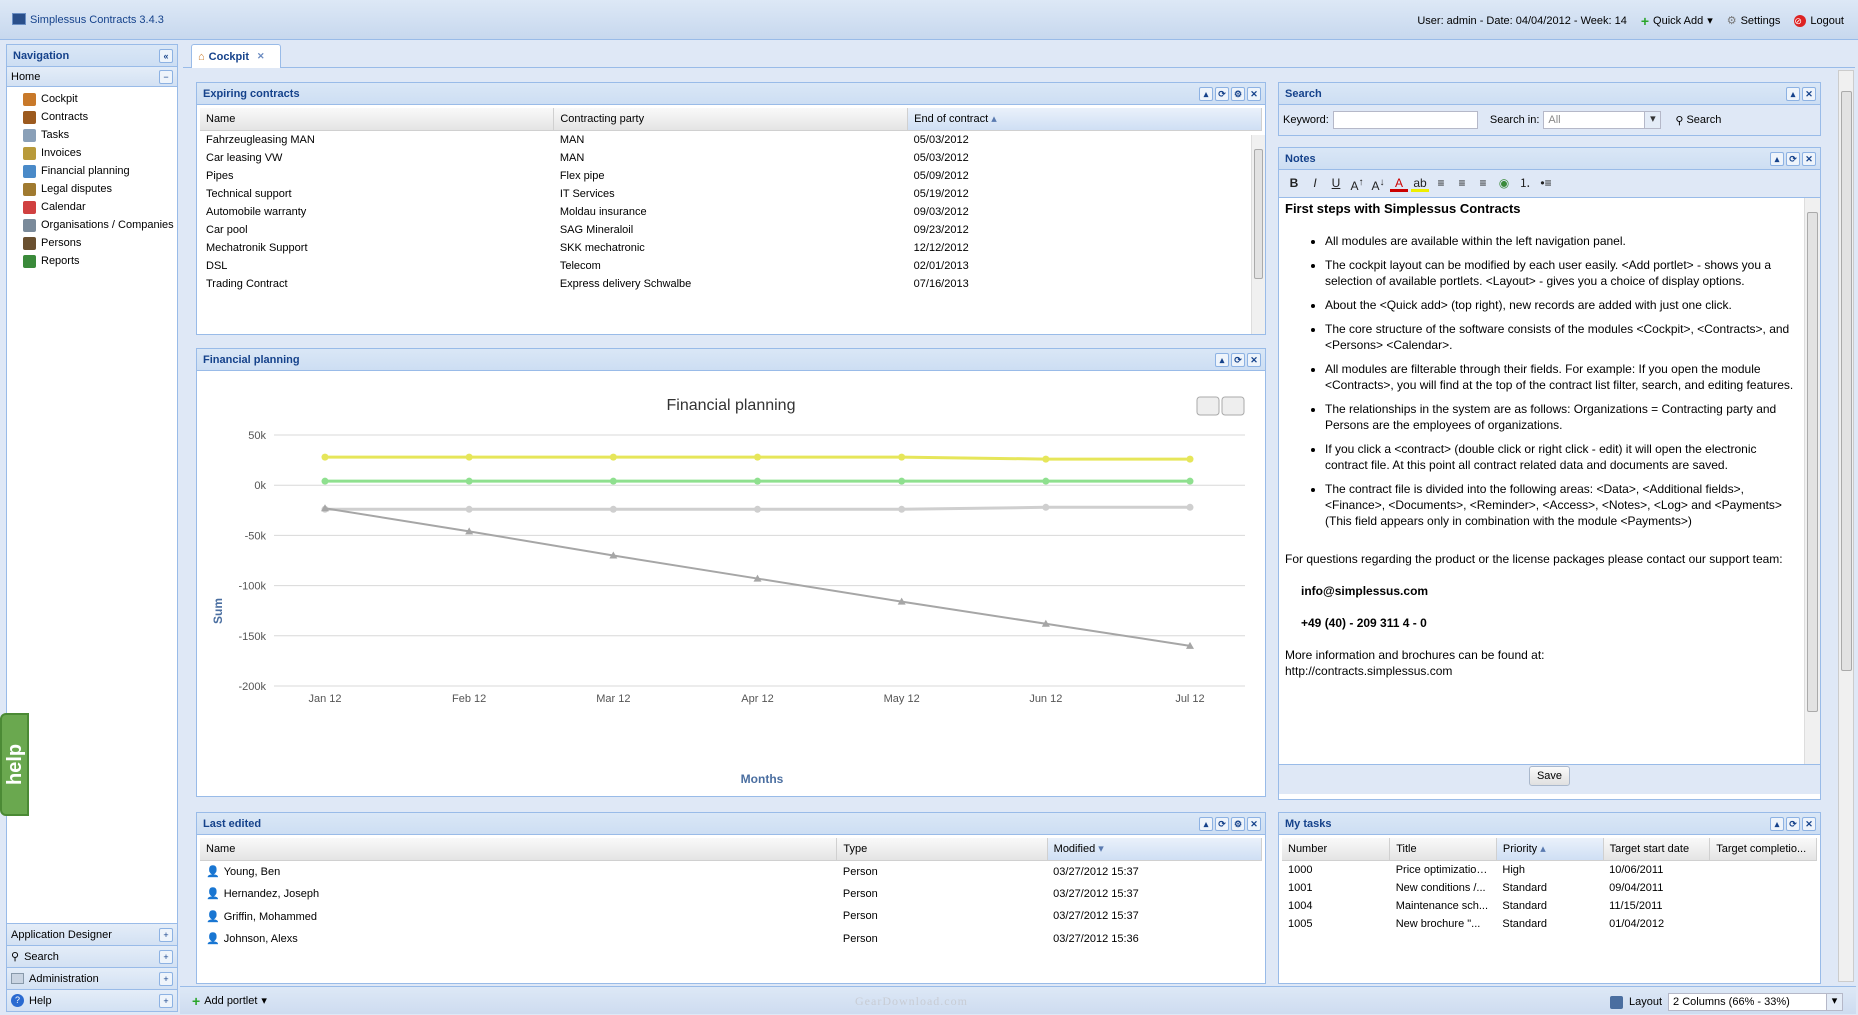 The height and width of the screenshot is (1015, 1858). What do you see at coordinates (1846, 526) in the screenshot?
I see `page-scrollbar` at bounding box center [1846, 526].